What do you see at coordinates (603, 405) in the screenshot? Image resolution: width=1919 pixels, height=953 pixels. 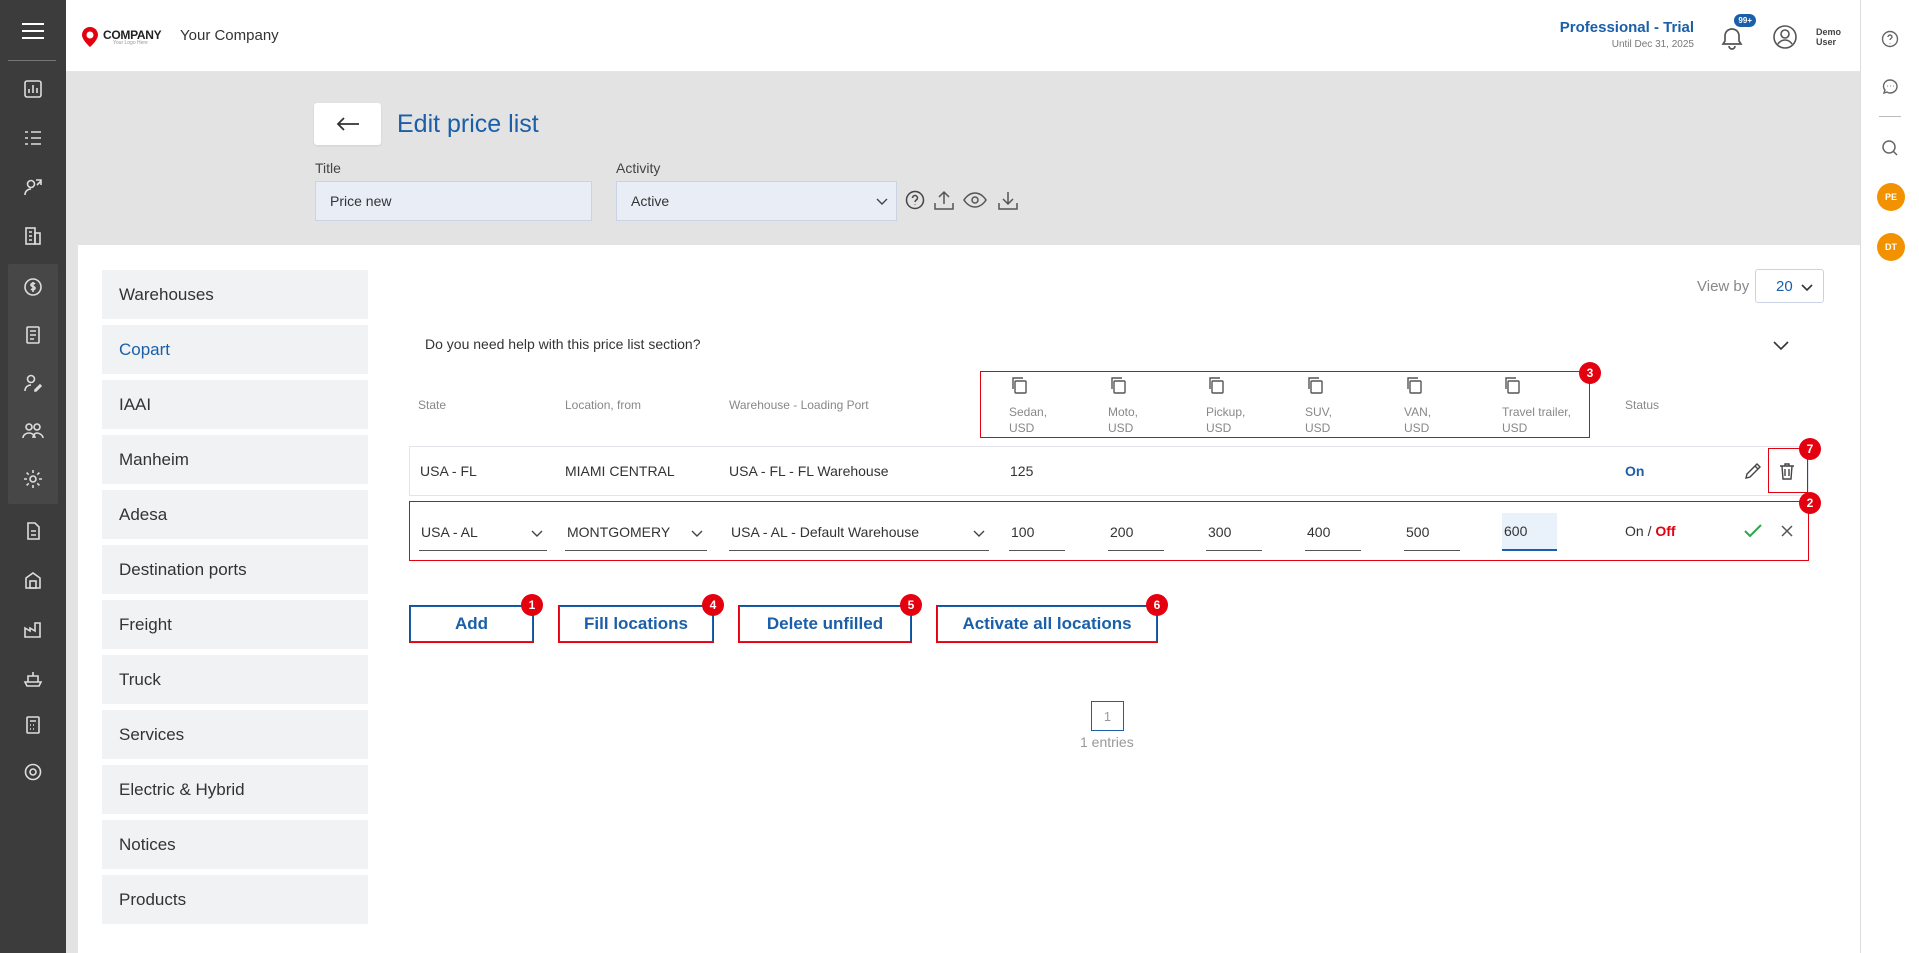 I see `header-location: Location, from` at bounding box center [603, 405].